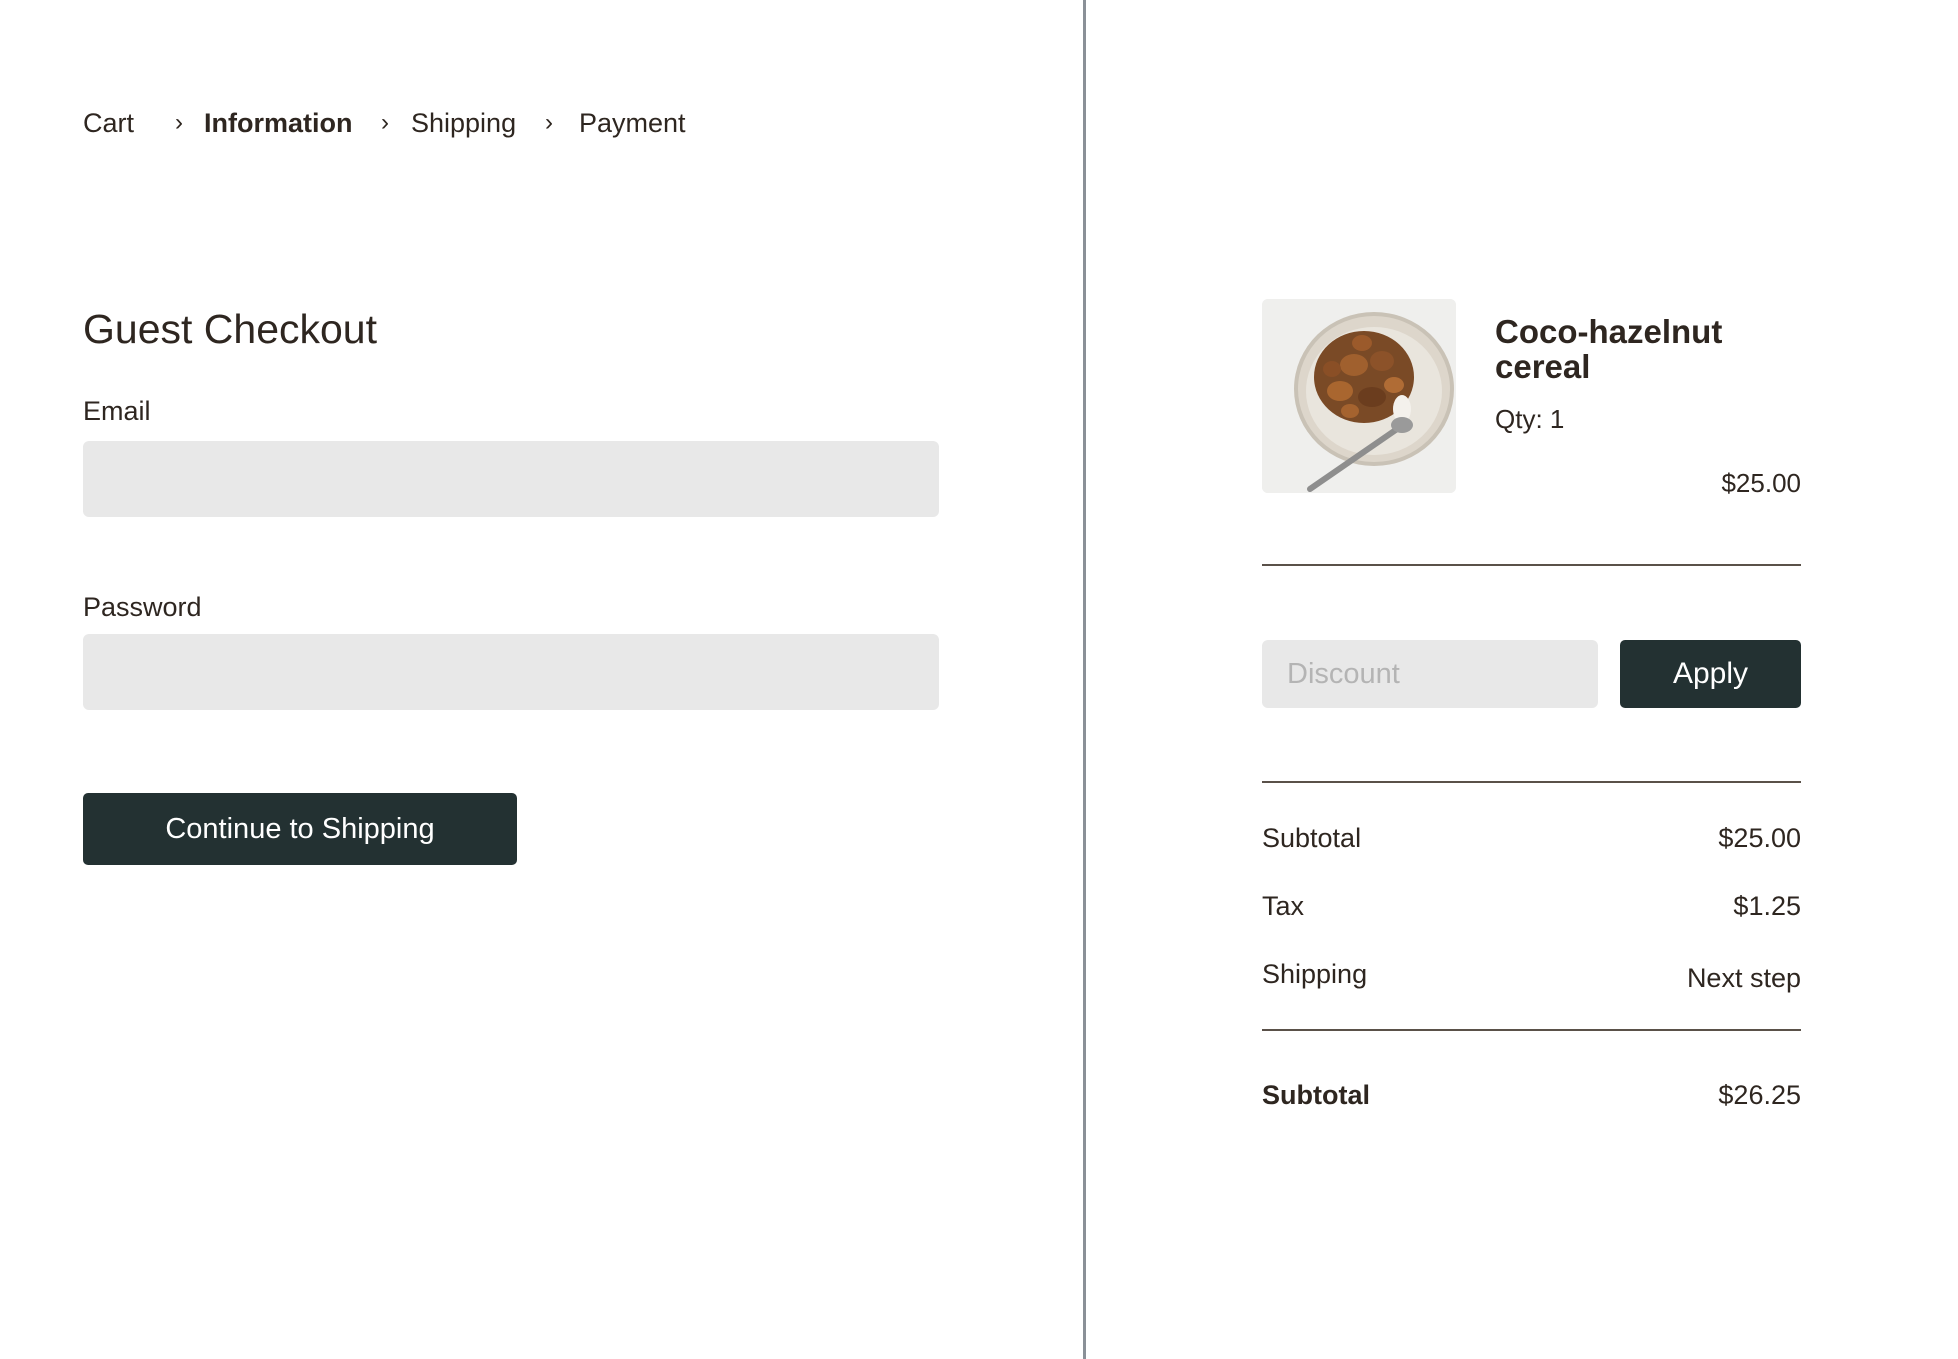 The height and width of the screenshot is (1359, 1958). What do you see at coordinates (117, 411) in the screenshot?
I see `email-label: Email` at bounding box center [117, 411].